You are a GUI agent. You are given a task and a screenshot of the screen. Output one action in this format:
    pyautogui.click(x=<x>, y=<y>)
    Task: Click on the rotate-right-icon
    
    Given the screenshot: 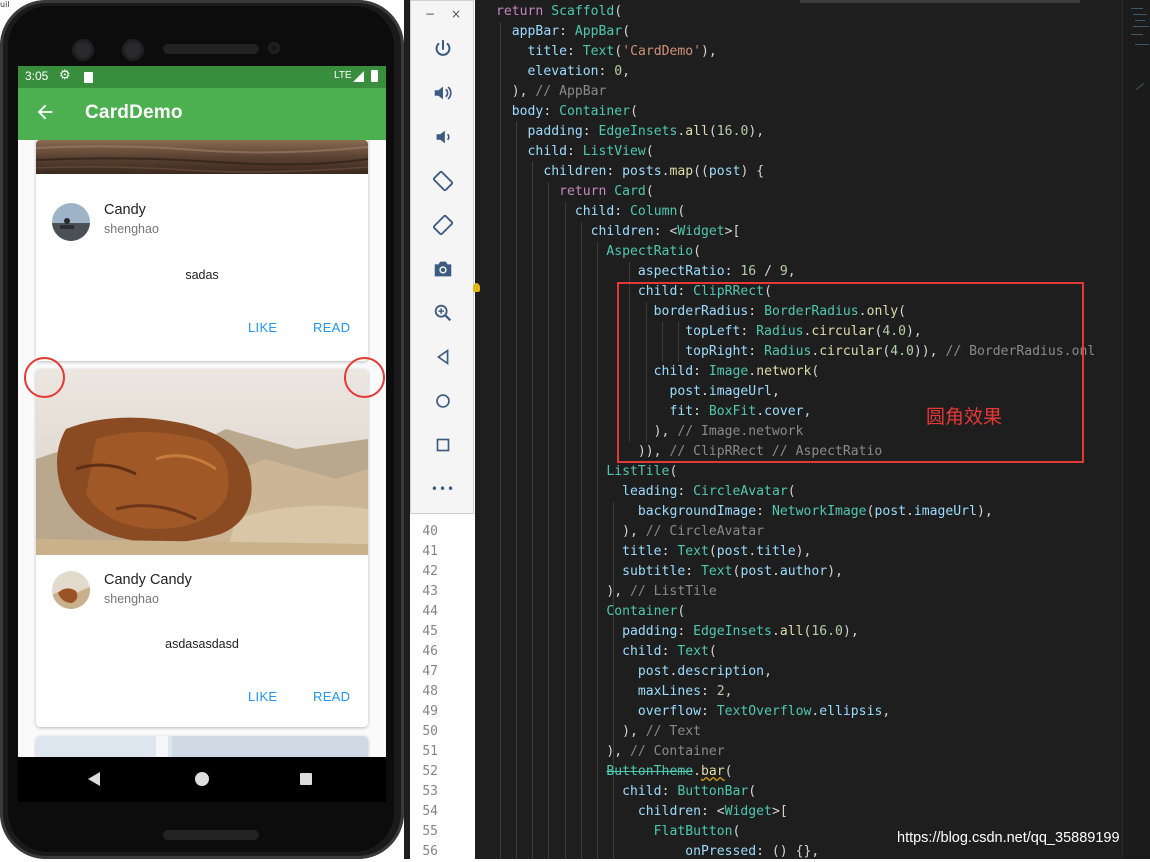 What is the action you would take?
    pyautogui.click(x=443, y=225)
    